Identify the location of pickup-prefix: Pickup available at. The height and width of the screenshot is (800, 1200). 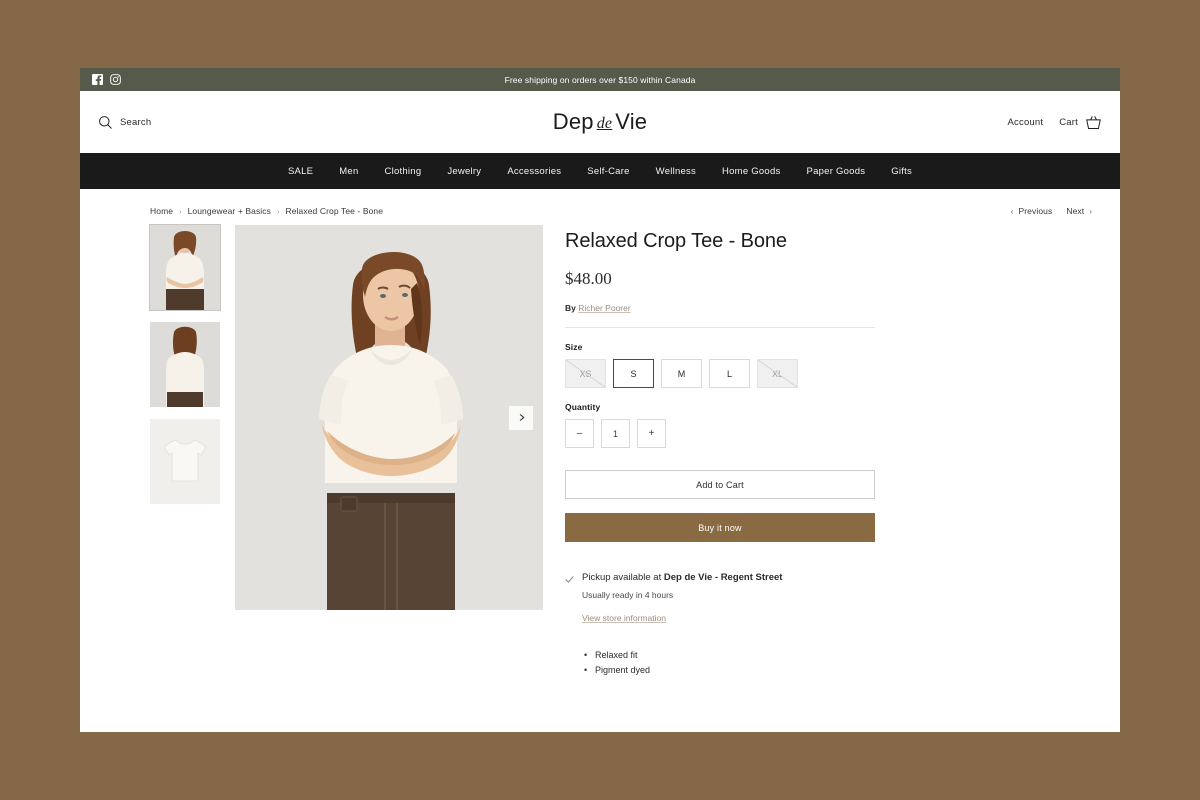
(622, 577).